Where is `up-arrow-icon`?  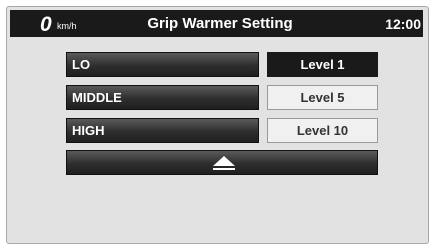 up-arrow-icon is located at coordinates (224, 163).